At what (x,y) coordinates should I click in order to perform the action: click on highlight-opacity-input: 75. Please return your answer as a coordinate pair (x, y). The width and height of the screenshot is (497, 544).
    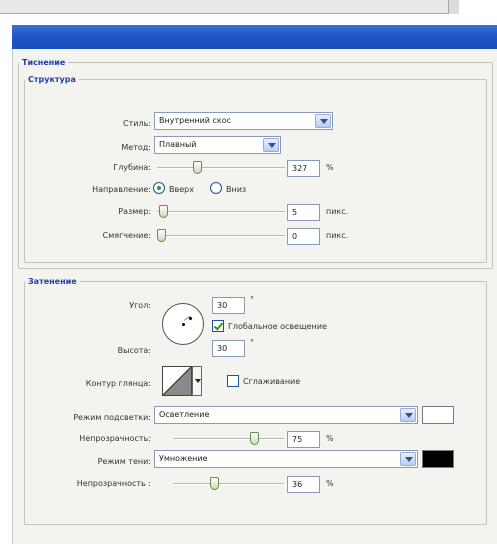
    Looking at the image, I should click on (303, 439).